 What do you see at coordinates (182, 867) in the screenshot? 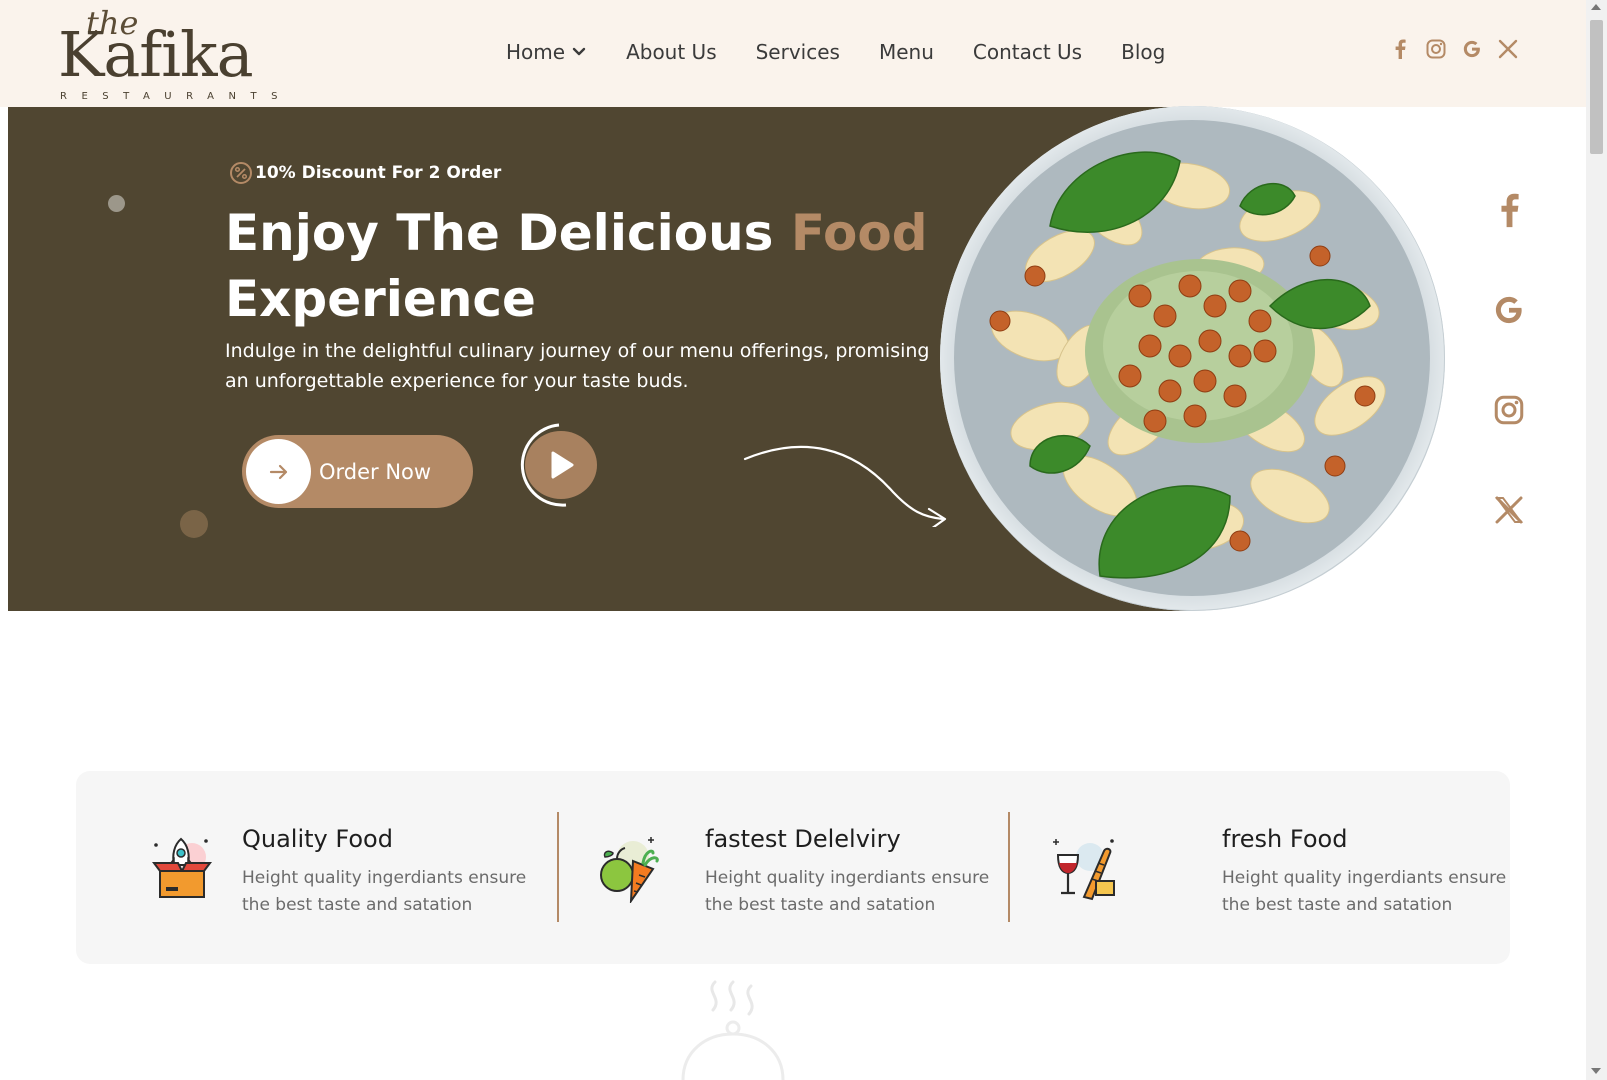
I see `rocket-box-icon` at bounding box center [182, 867].